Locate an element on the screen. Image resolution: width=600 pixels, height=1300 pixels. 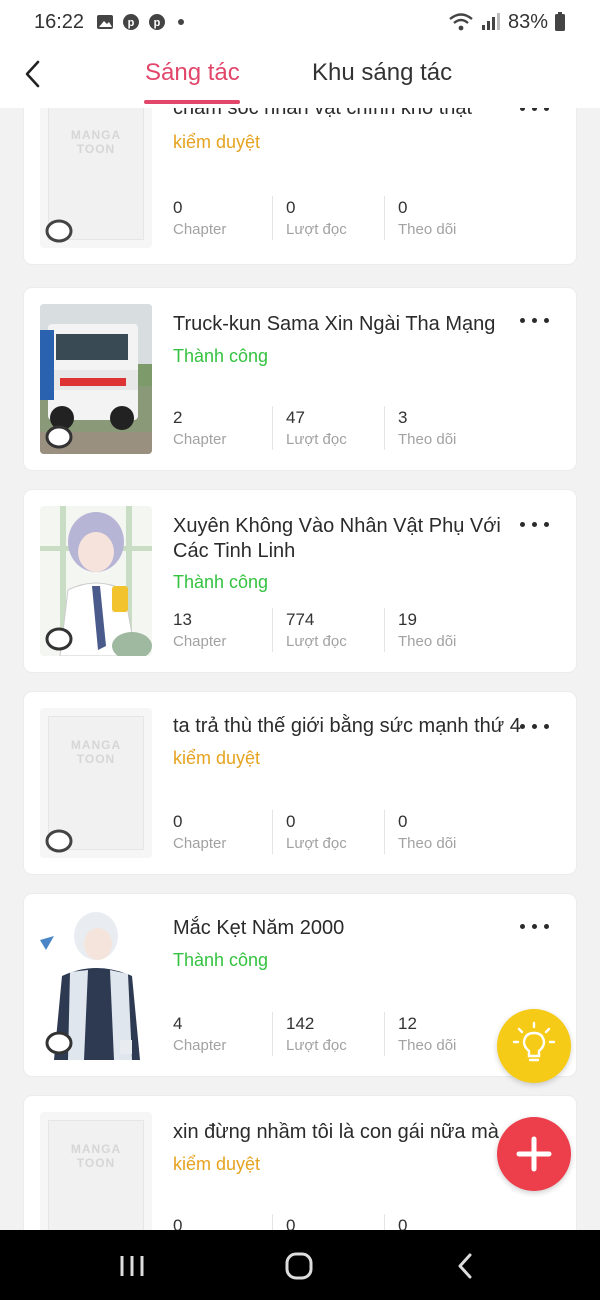
work-title: ta trả thù thế giới bằng sức mạnh thứ 4 is located at coordinates (353, 726).